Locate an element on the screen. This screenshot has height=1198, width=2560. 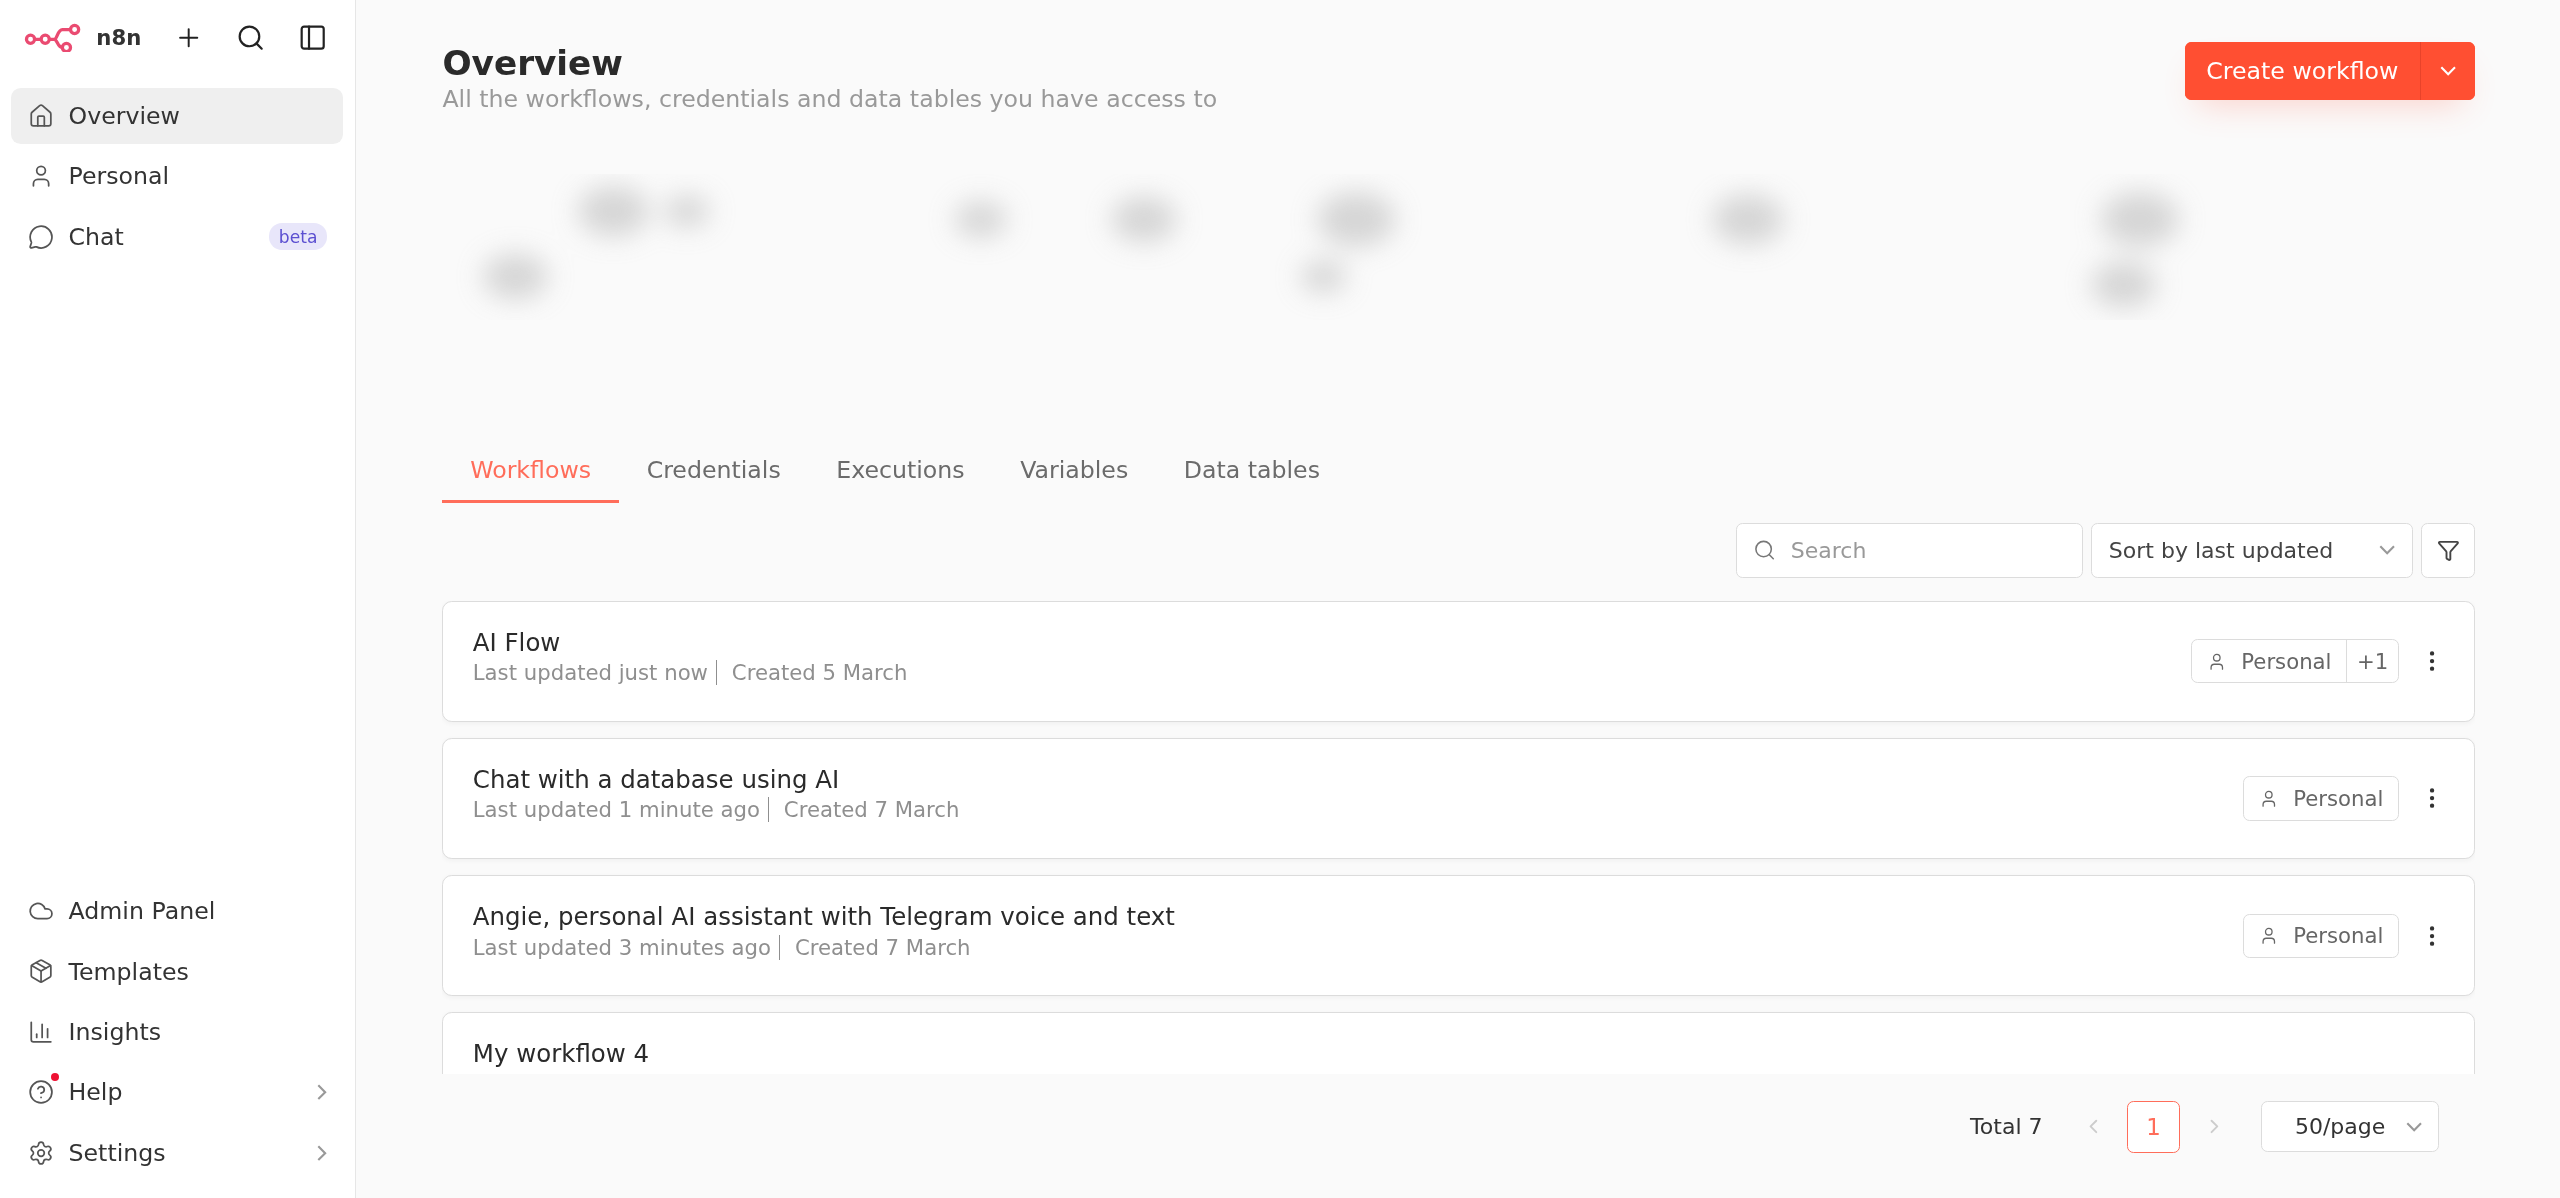
tab: Executions is located at coordinates (900, 479).